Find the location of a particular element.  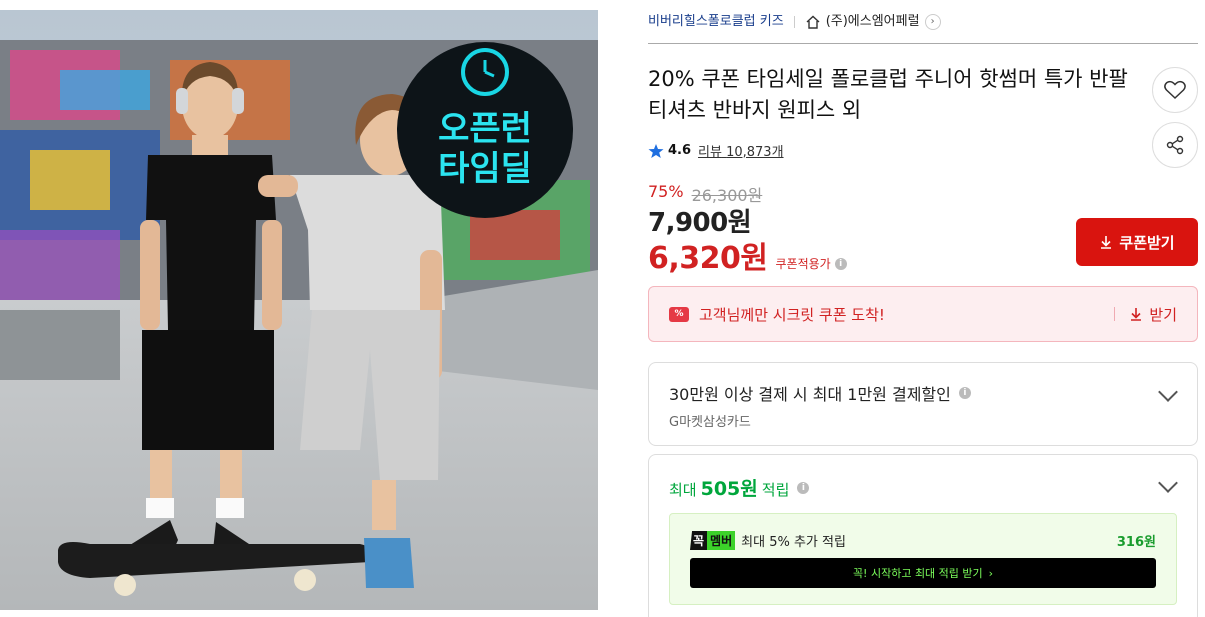

review-link: 리뷰 10,873개 is located at coordinates (741, 150).